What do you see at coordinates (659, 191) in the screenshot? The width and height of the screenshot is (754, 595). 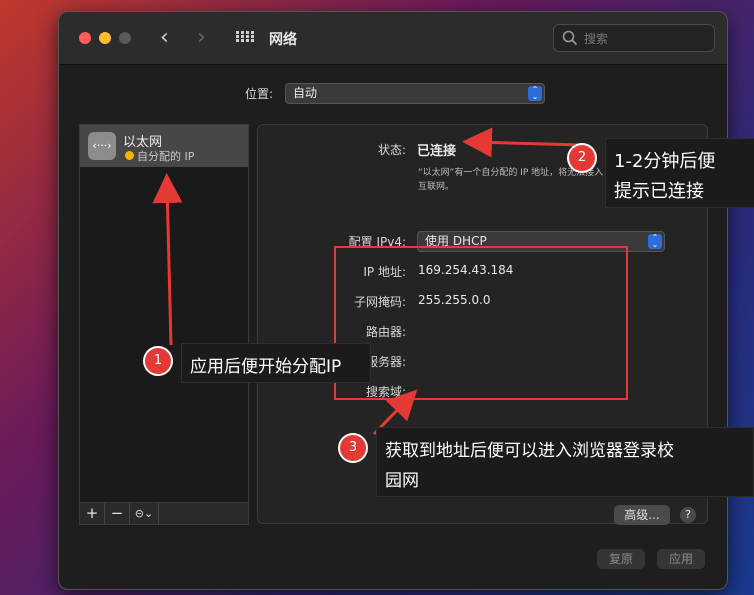 I see `callout-2-line2: 提示已连接` at bounding box center [659, 191].